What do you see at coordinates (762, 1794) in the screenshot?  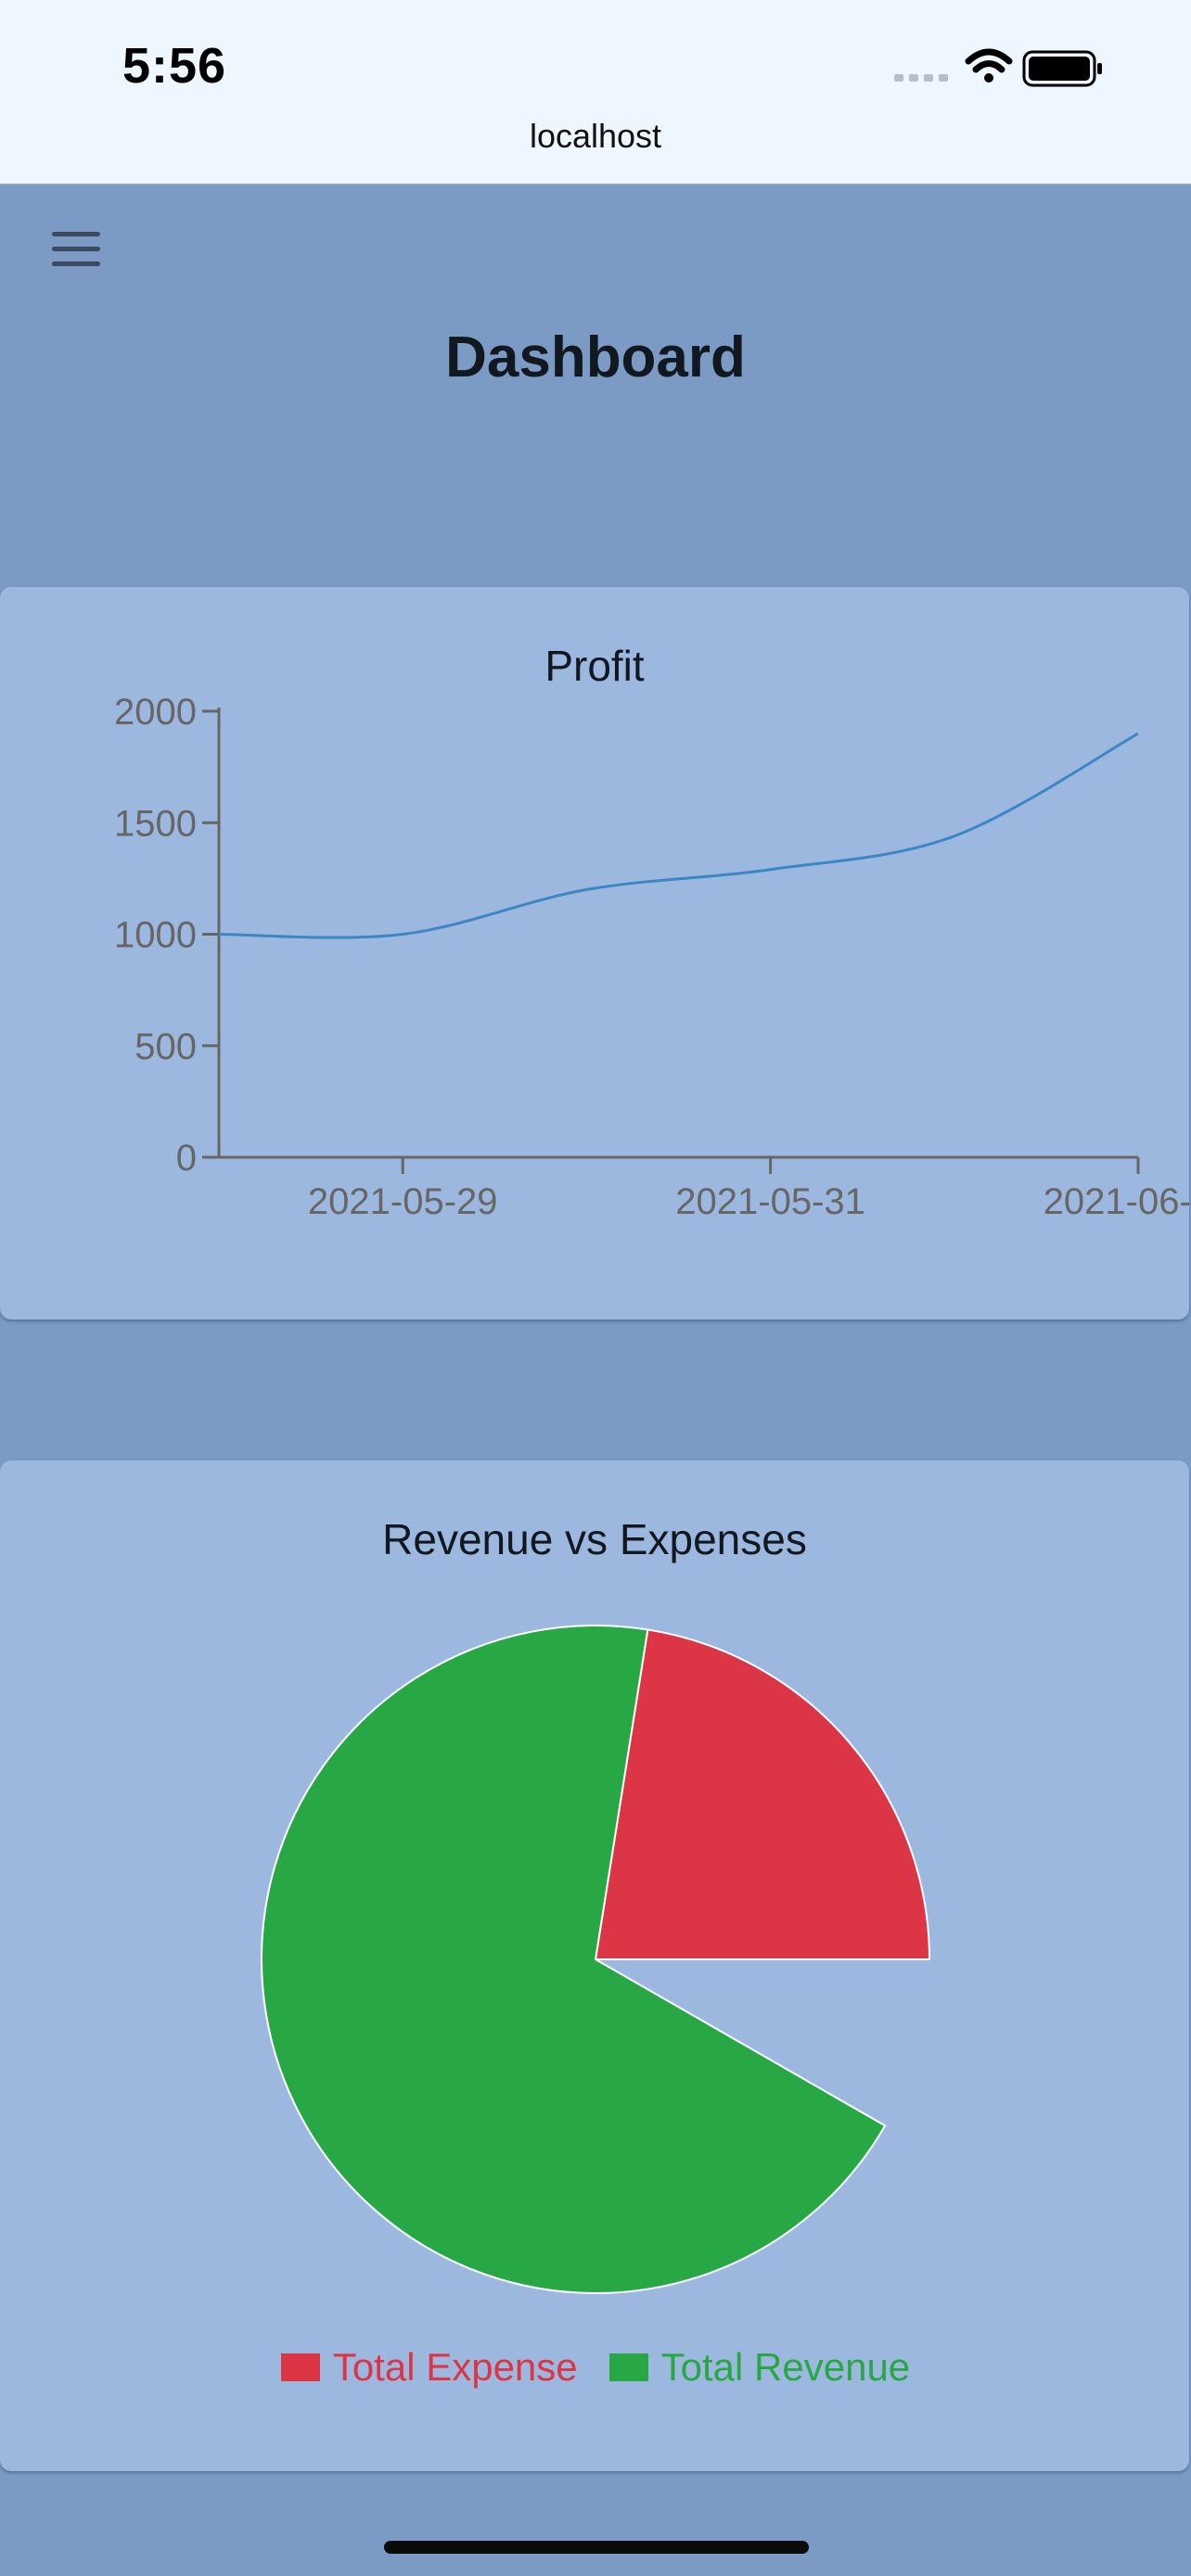 I see `pie-slice-expense` at bounding box center [762, 1794].